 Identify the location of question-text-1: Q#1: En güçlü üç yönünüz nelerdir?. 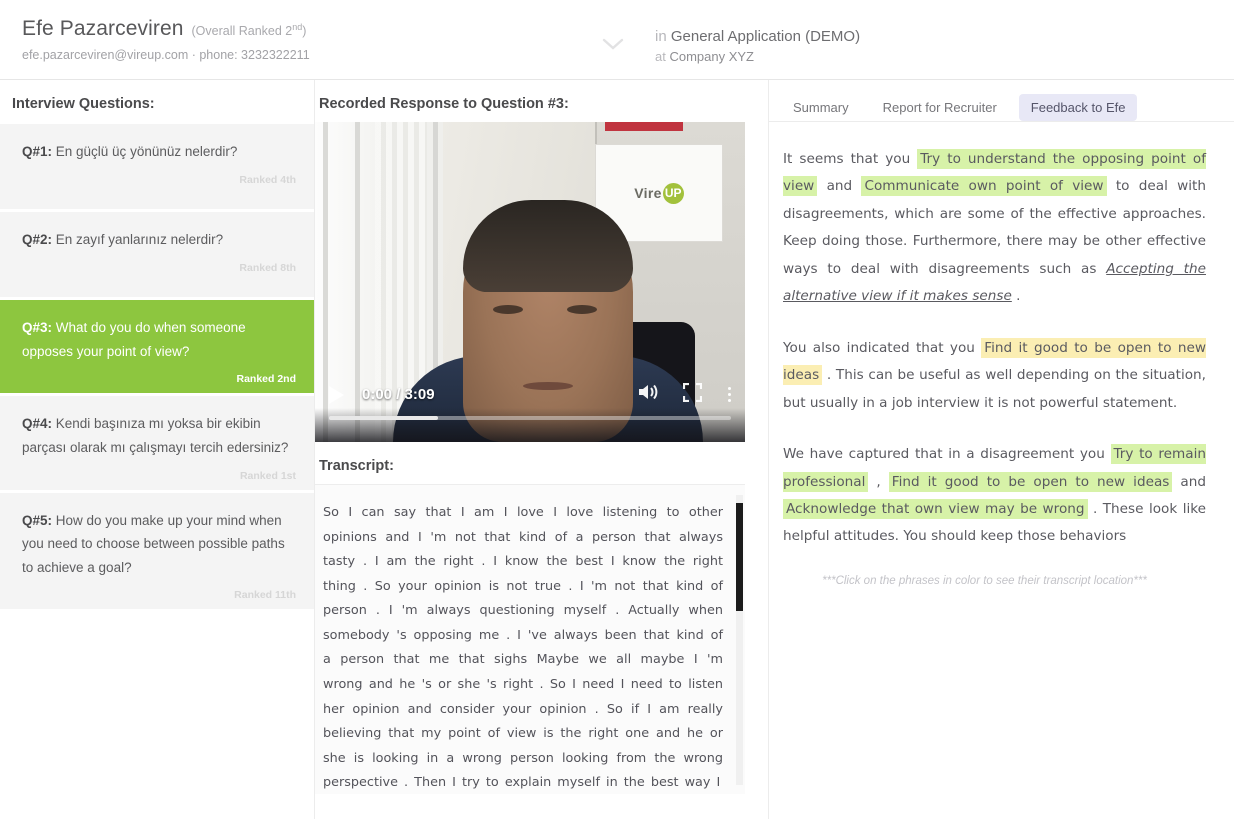
(130, 151).